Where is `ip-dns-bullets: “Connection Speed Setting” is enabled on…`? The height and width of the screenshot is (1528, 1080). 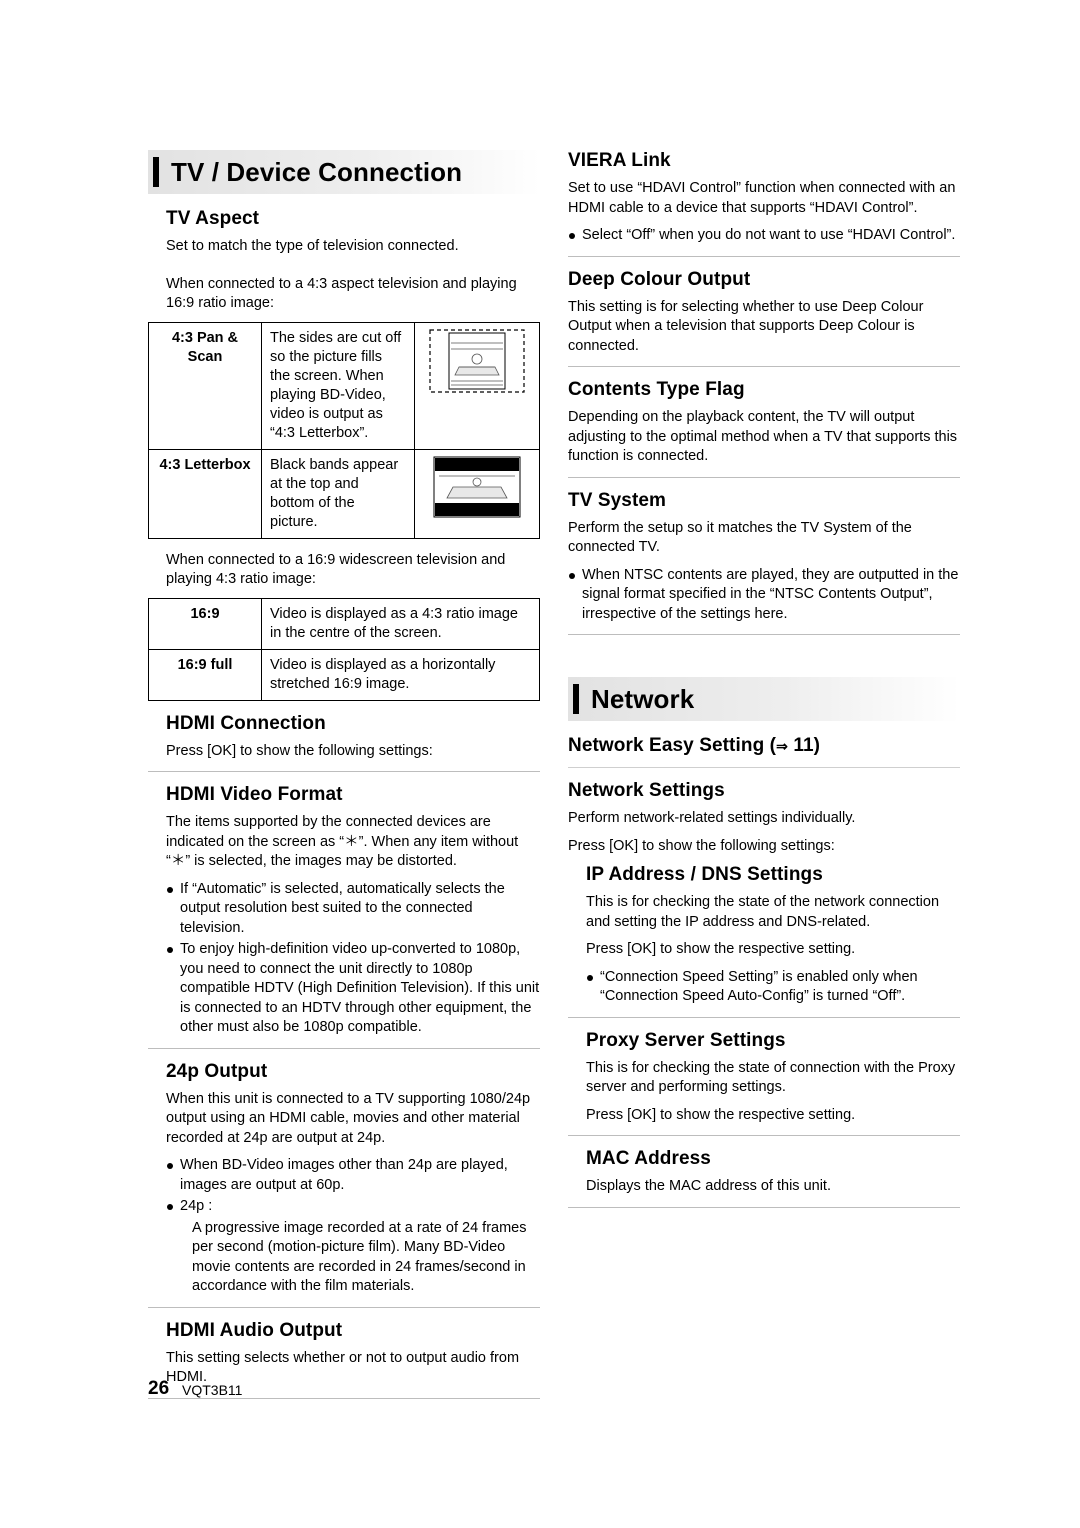 ip-dns-bullets: “Connection Speed Setting” is enabled on… is located at coordinates (773, 987).